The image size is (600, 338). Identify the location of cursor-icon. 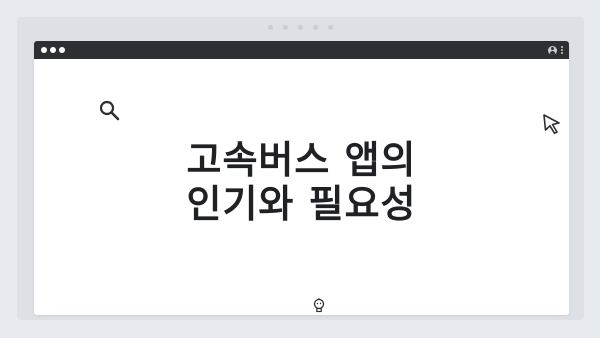
(551, 124).